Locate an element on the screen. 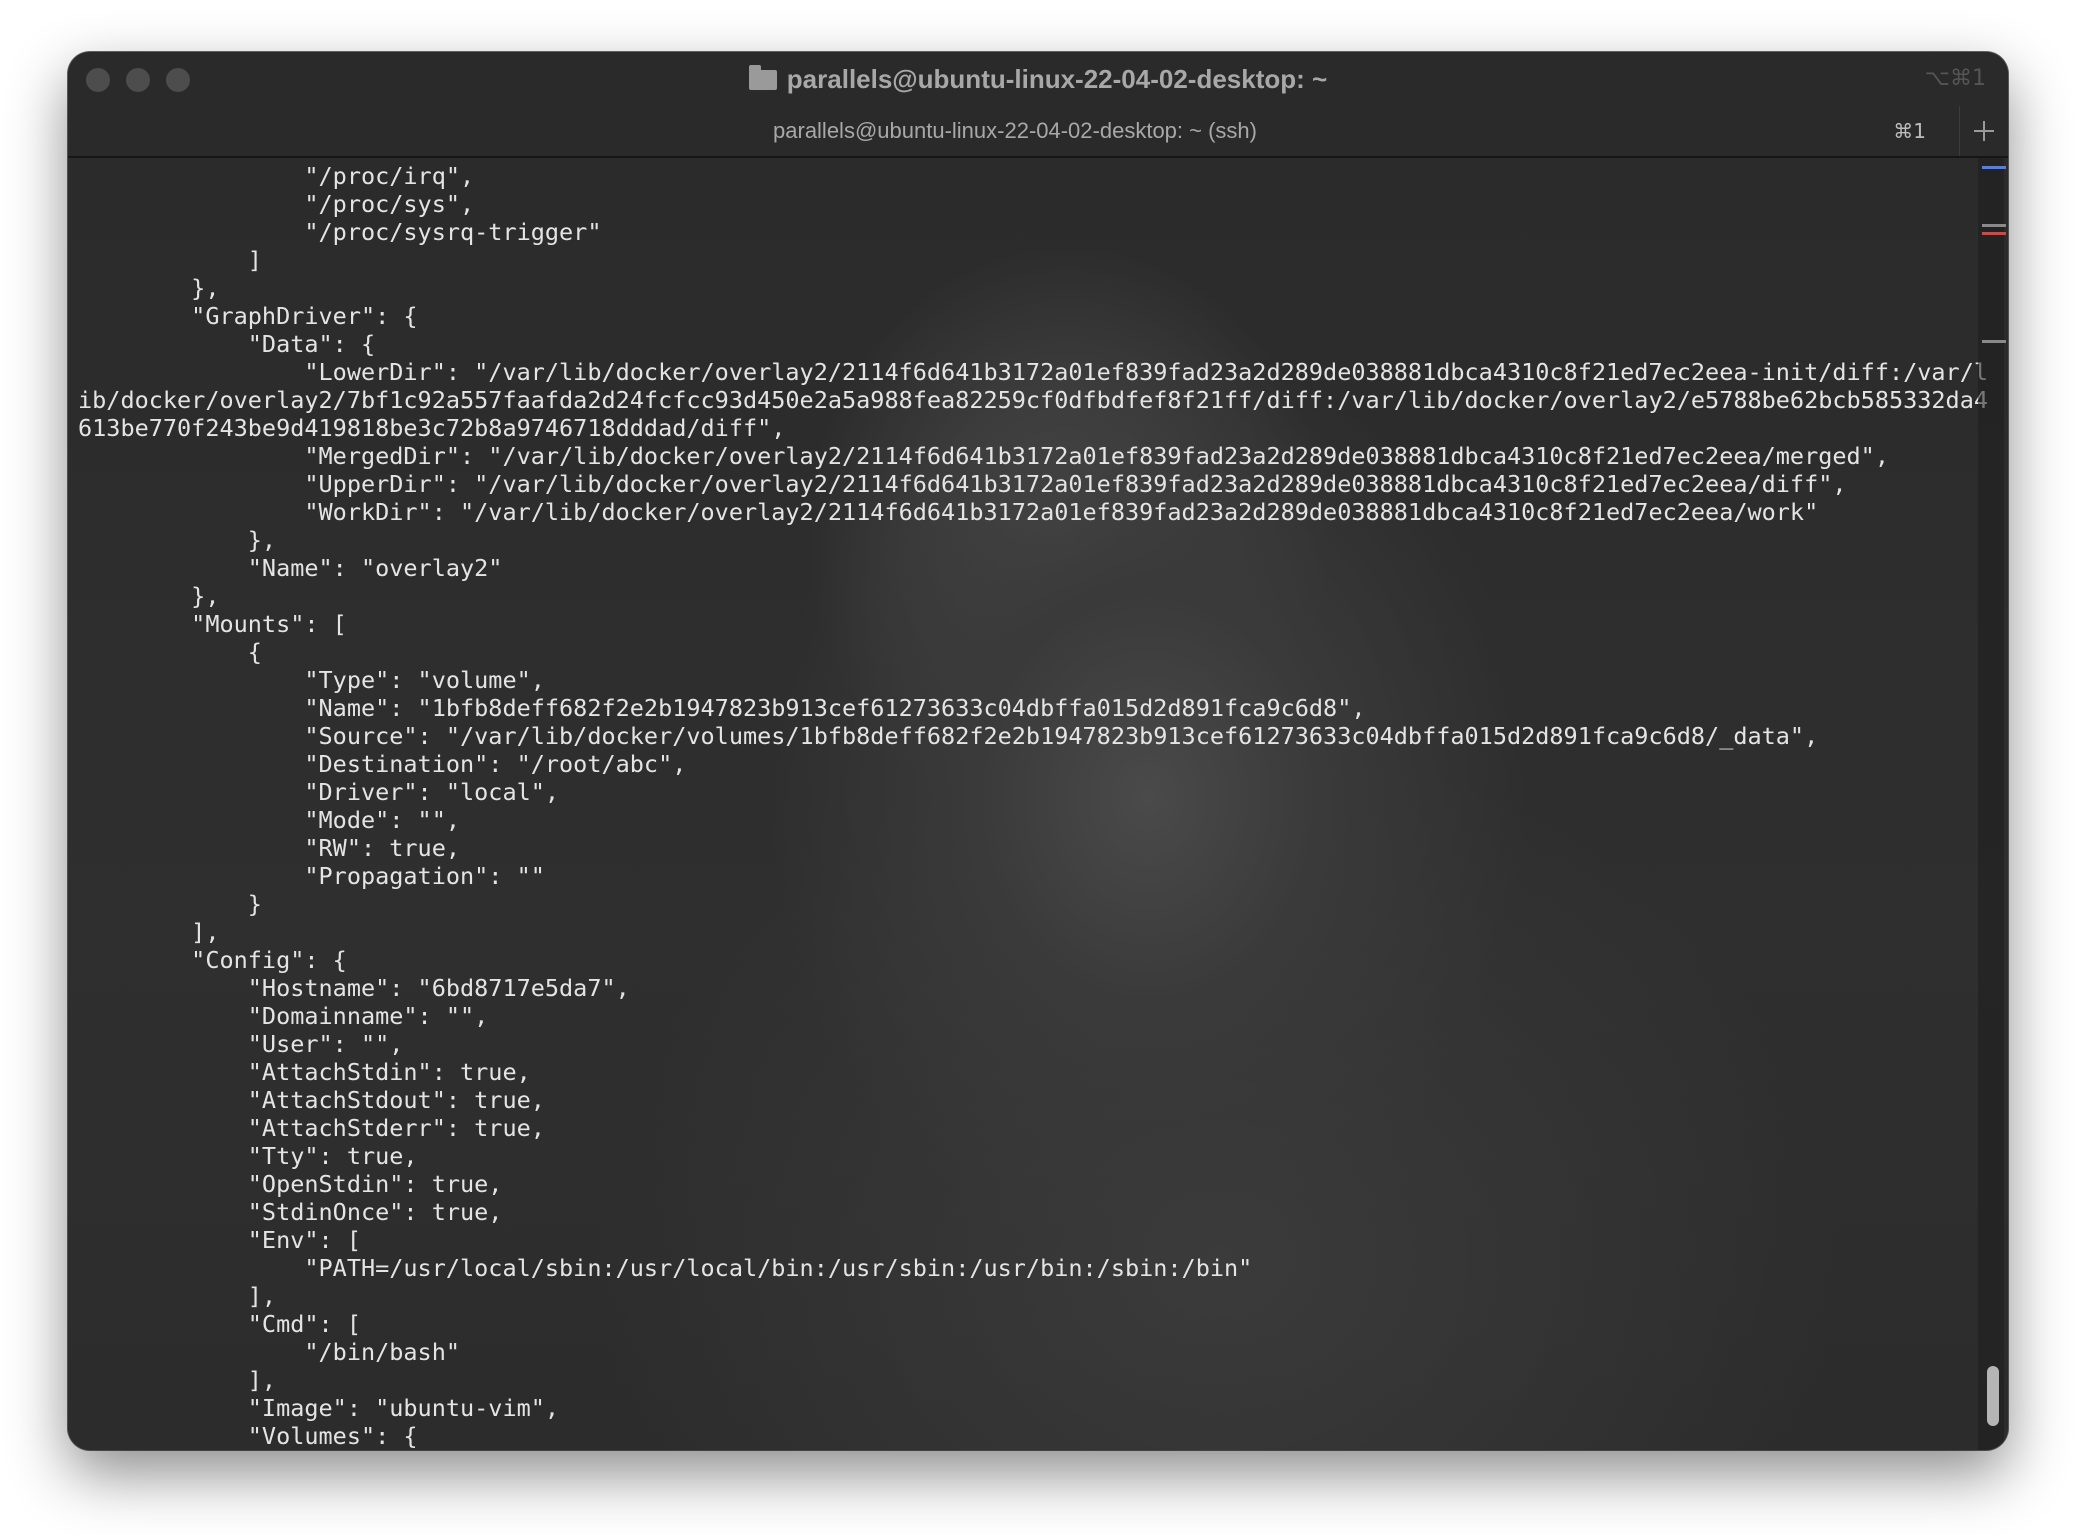 The image size is (2076, 1536). scrollbar-mark-blue is located at coordinates (1994, 167).